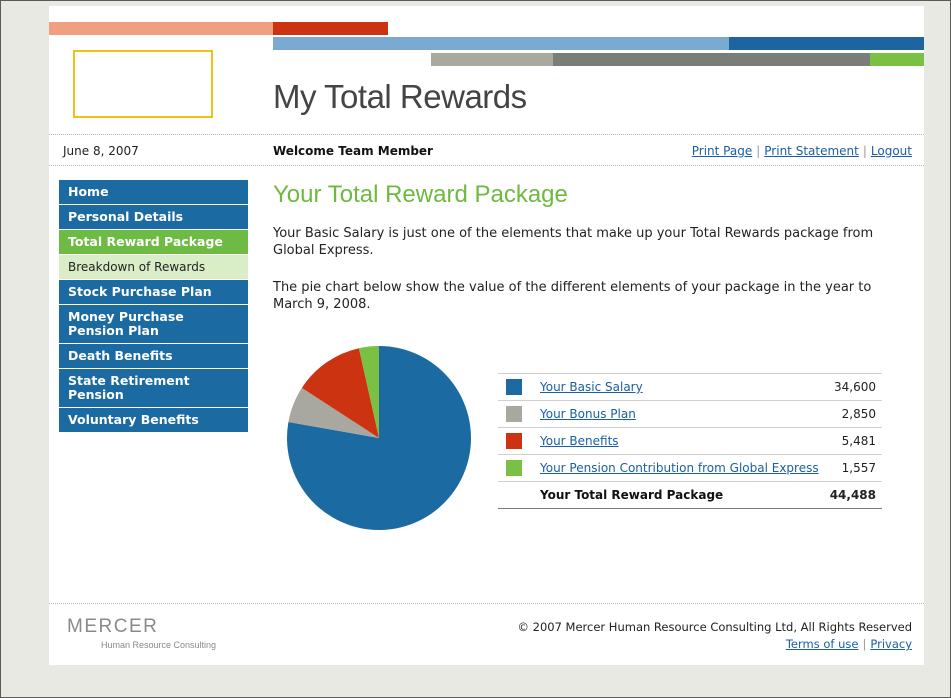  Describe the element at coordinates (891, 644) in the screenshot. I see `privacy-link: Privacy` at that location.